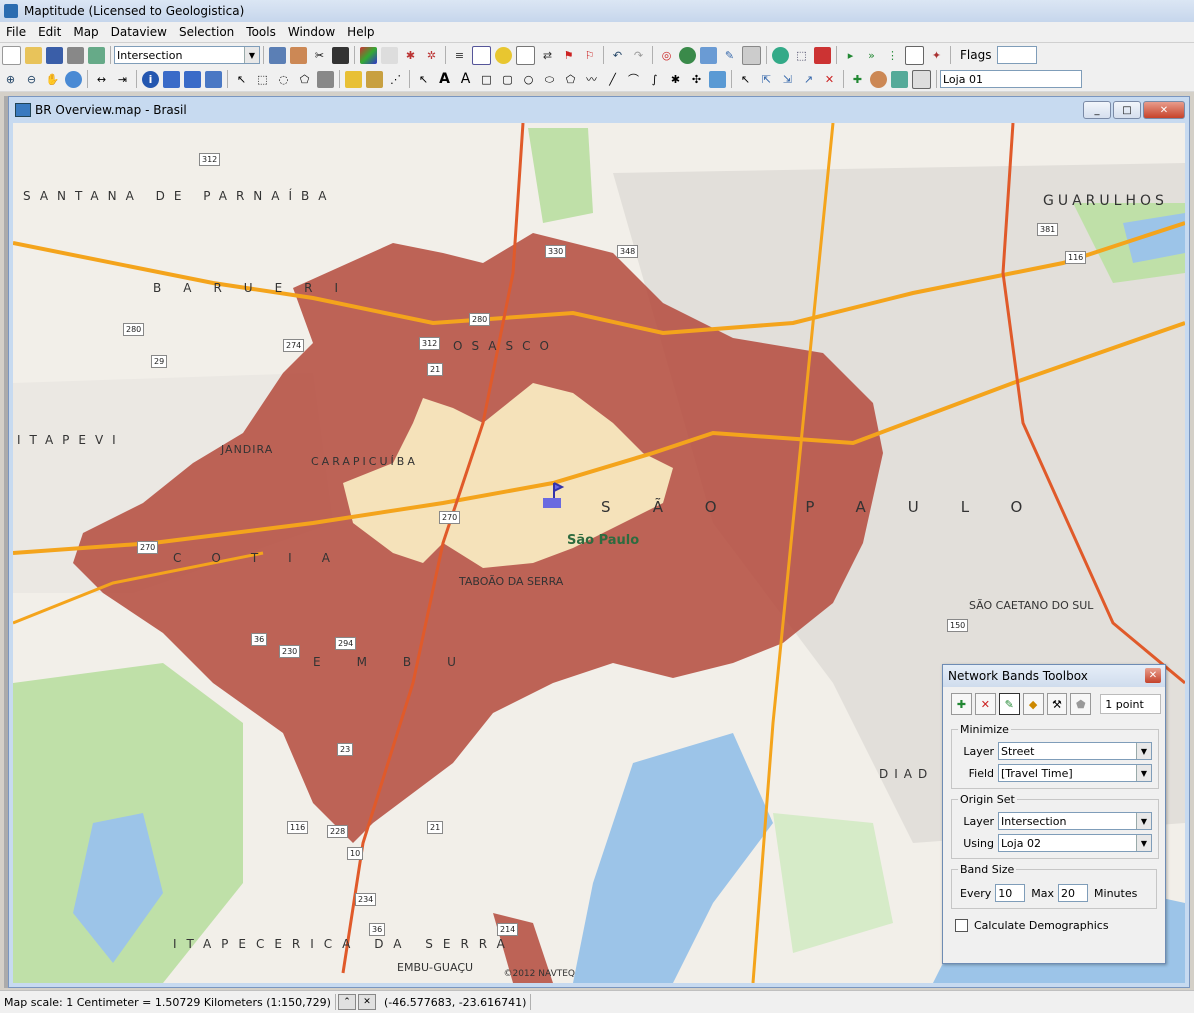  Describe the element at coordinates (96, 55) in the screenshot. I see `print-preview-icon` at that location.